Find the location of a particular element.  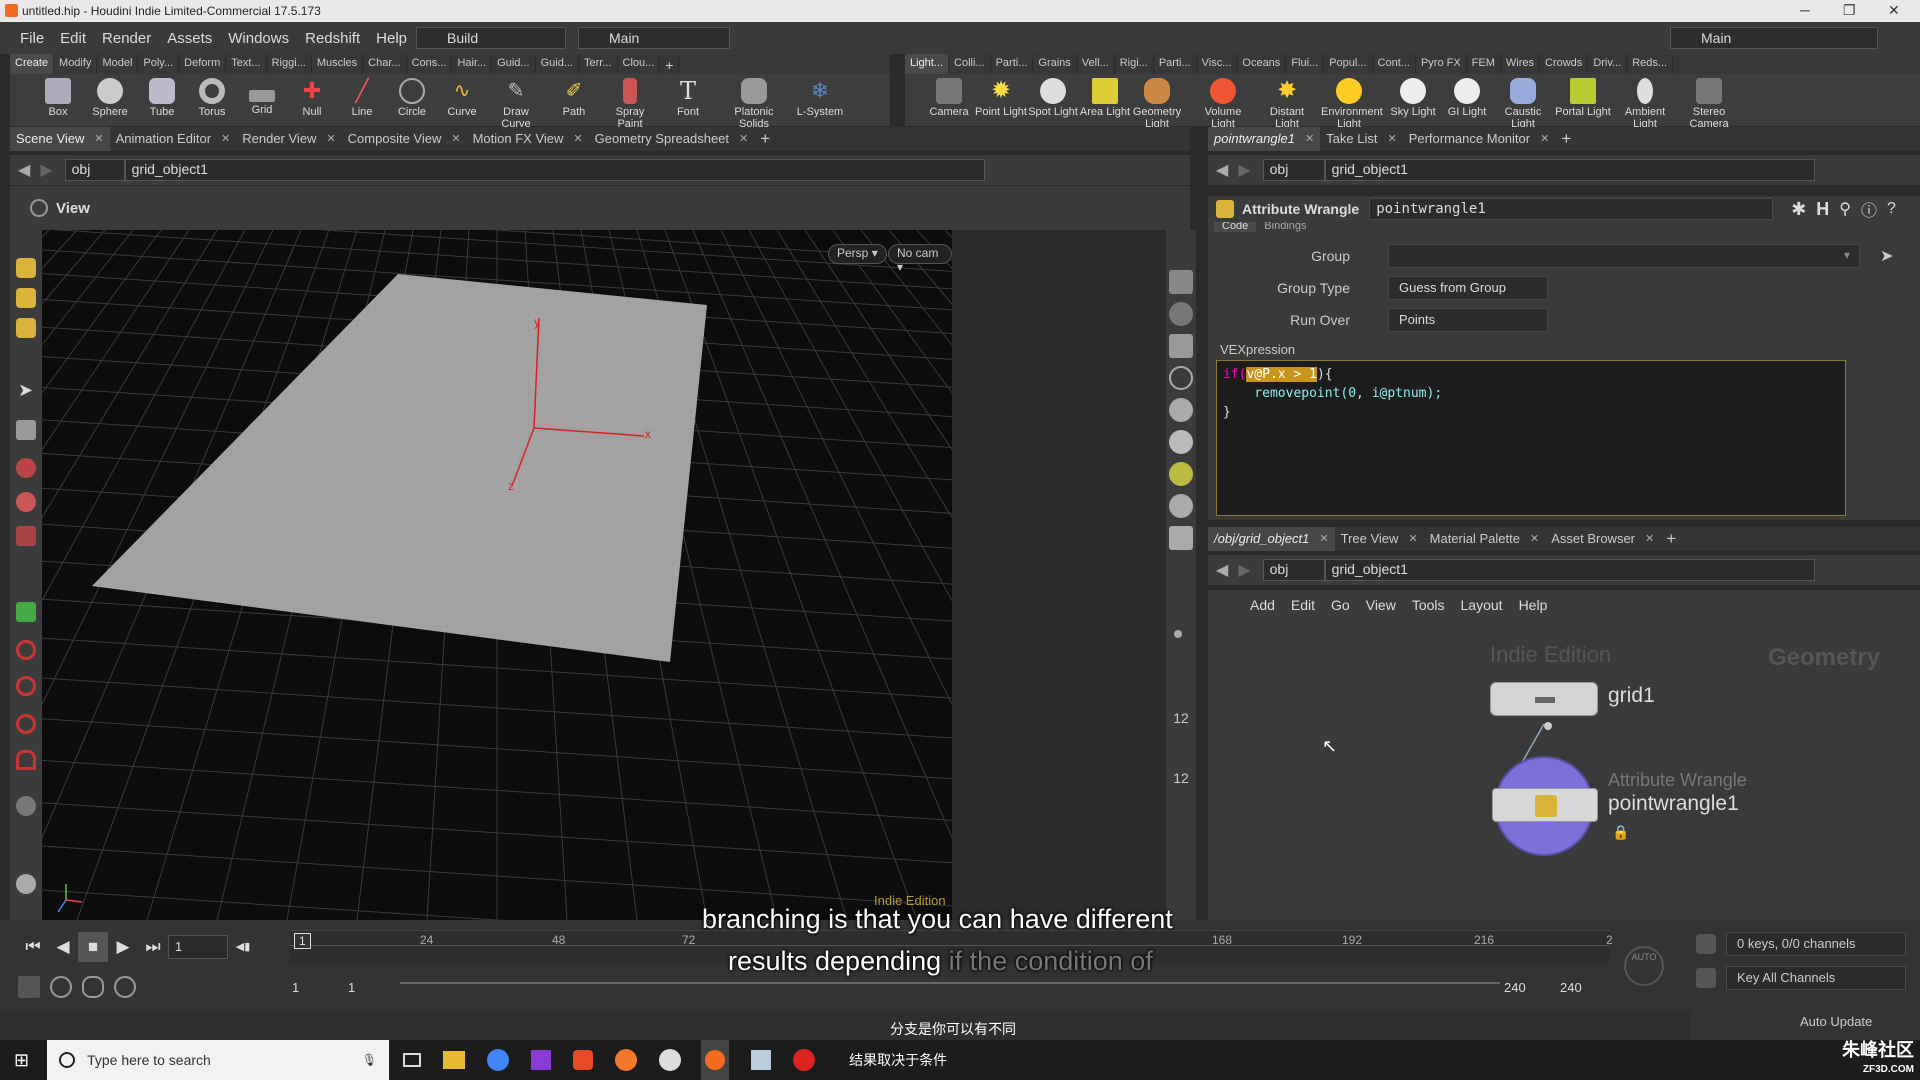

tool-volume-light: Volume Light is located at coordinates (1223, 103).